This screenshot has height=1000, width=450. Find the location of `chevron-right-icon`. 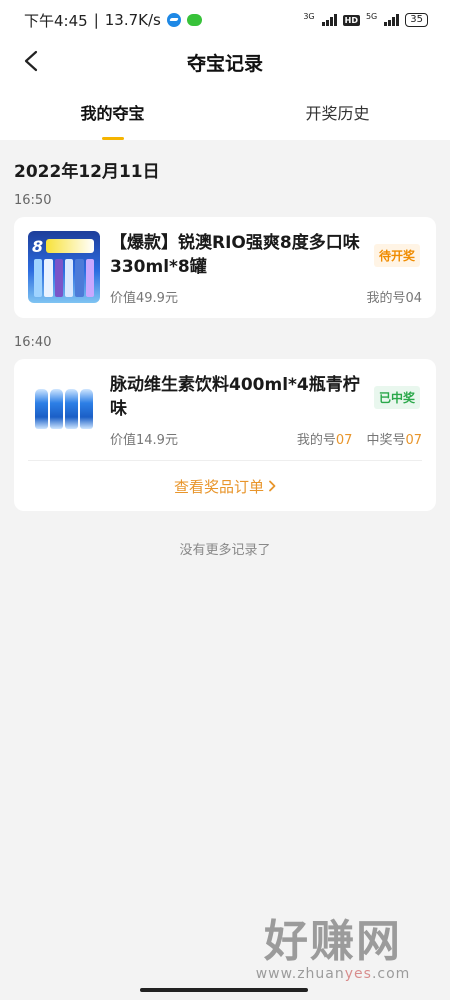

chevron-right-icon is located at coordinates (272, 486).